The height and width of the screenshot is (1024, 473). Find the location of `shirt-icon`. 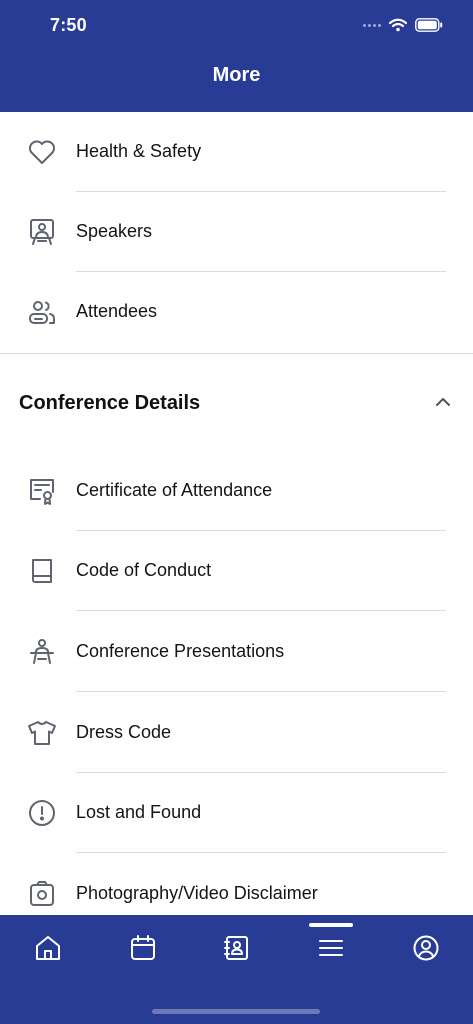

shirt-icon is located at coordinates (42, 733).